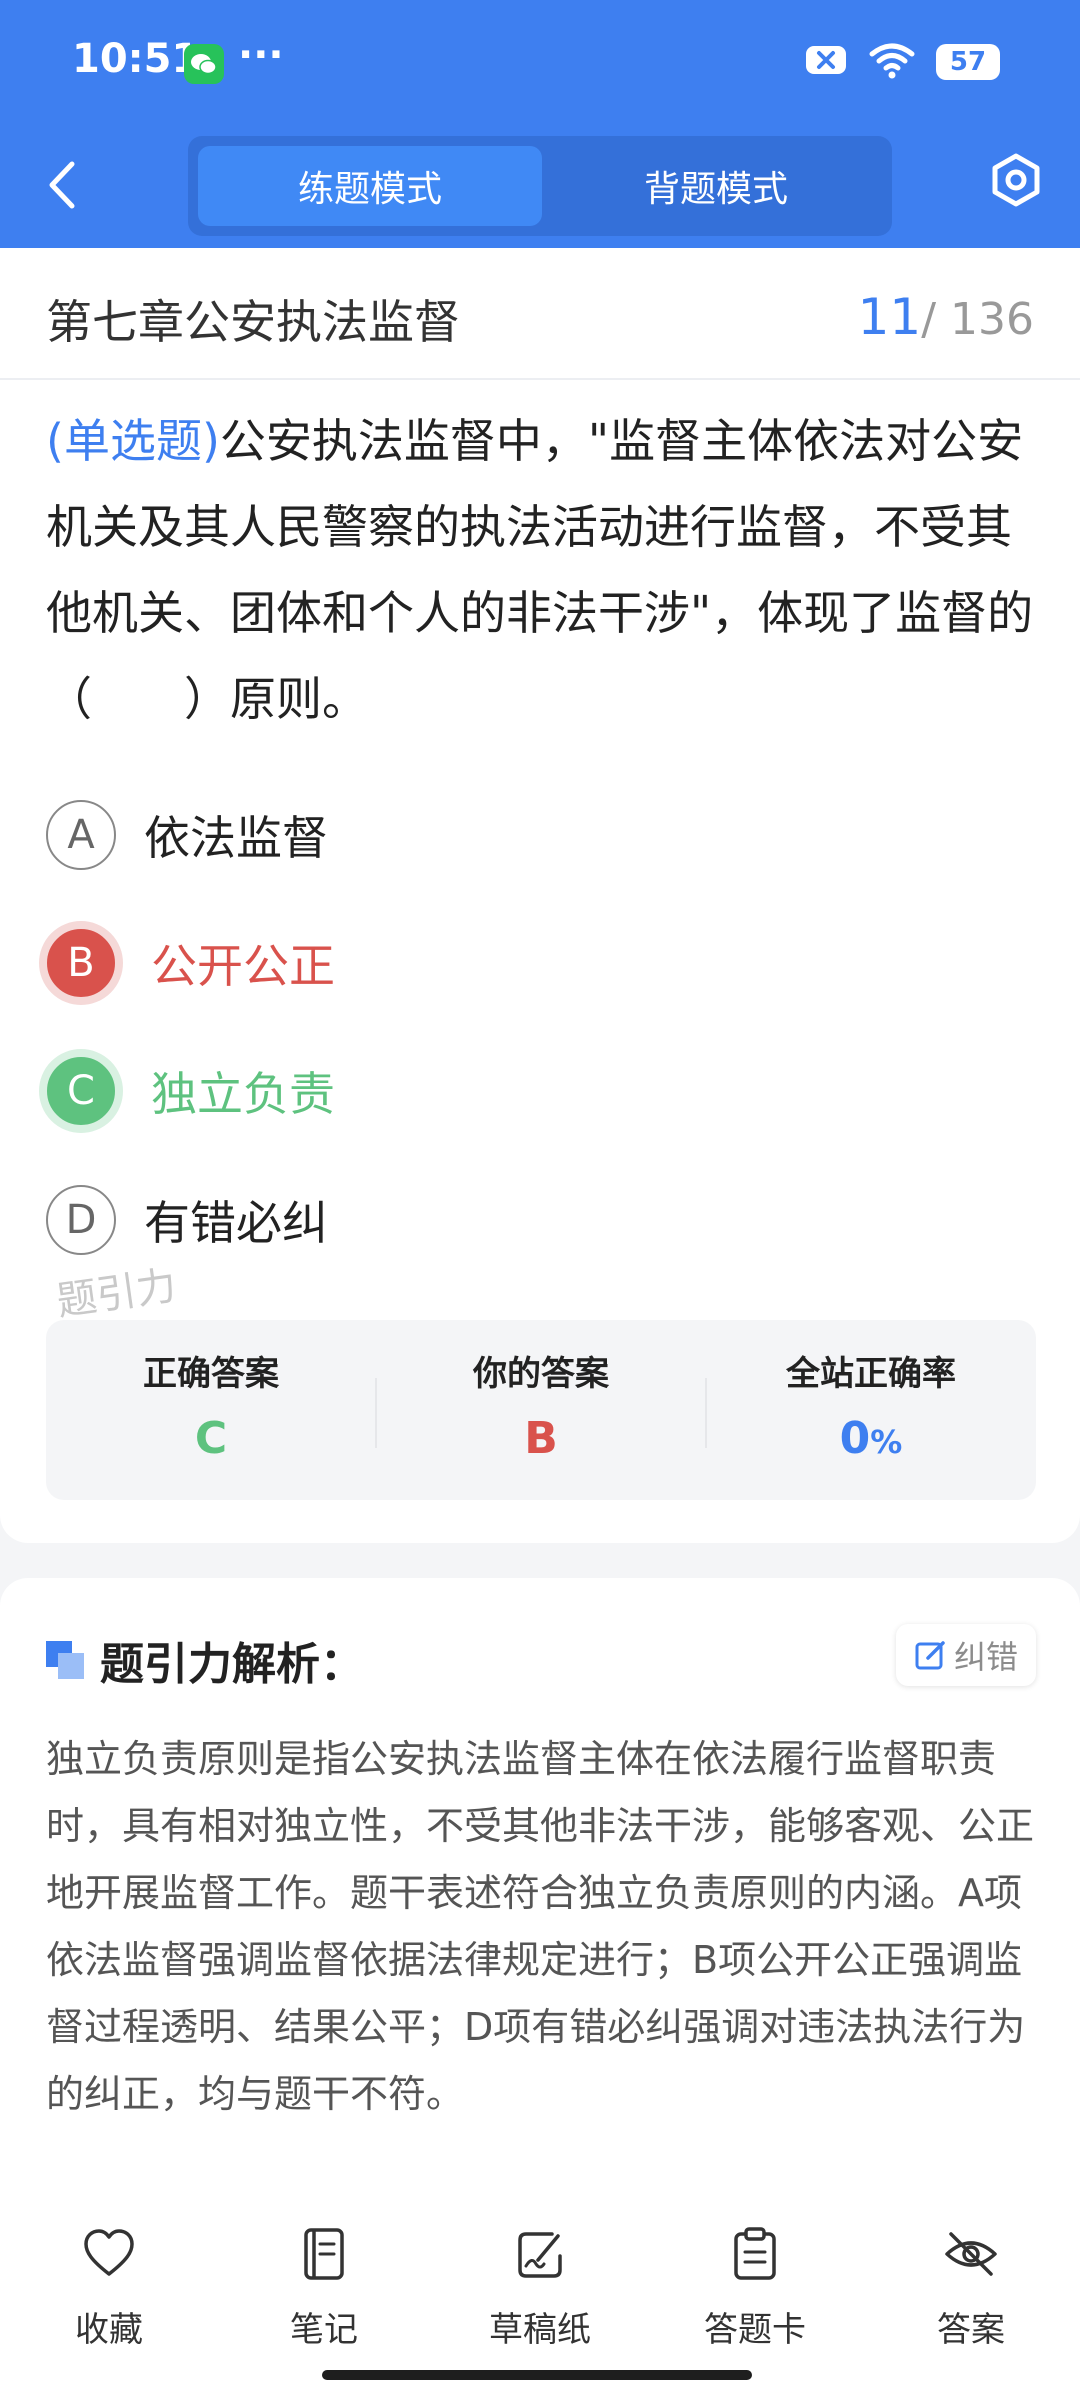 This screenshot has height=2400, width=1080. I want to click on option-d: D 有错必纠, so click(187, 1220).